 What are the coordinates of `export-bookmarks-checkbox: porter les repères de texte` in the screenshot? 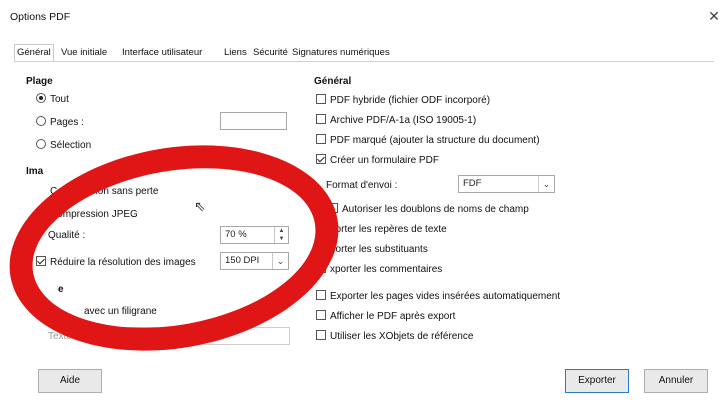 It's located at (381, 229).